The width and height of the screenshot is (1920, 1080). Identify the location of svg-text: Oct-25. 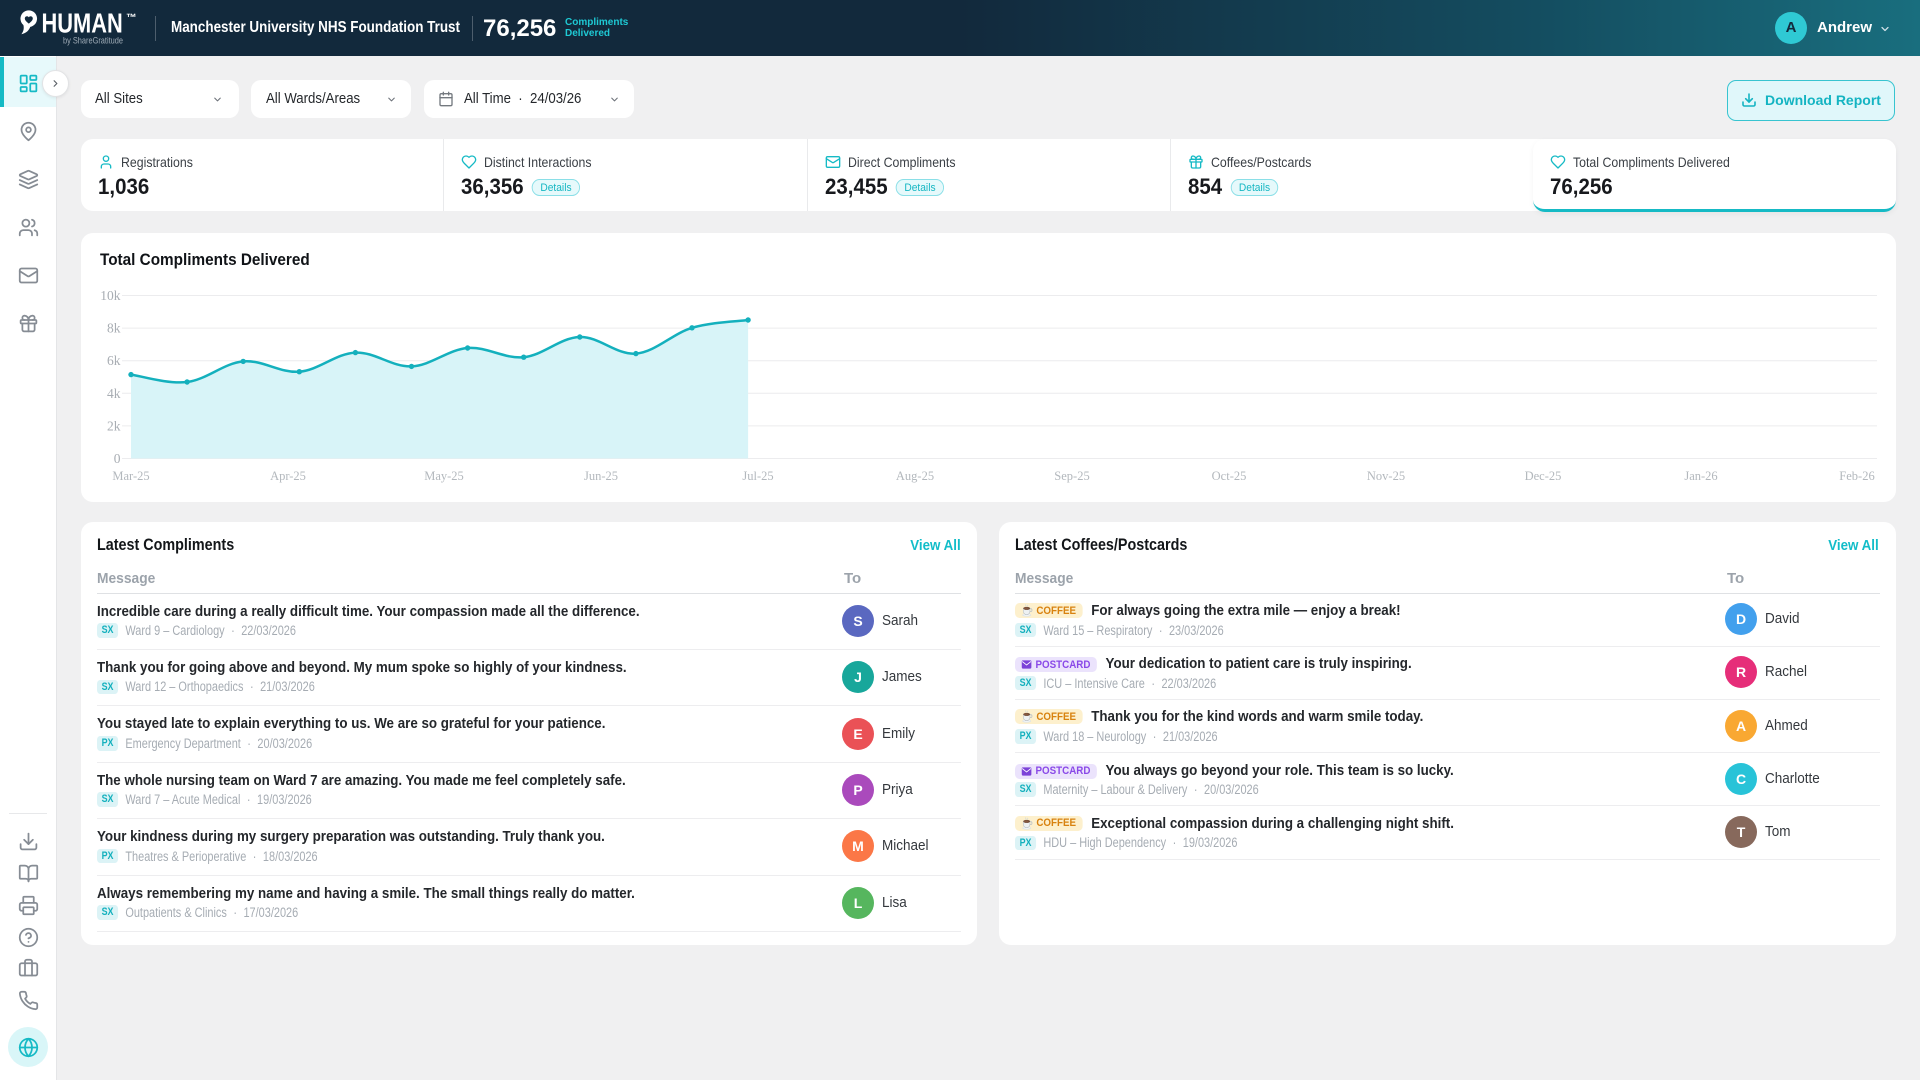
(1229, 476).